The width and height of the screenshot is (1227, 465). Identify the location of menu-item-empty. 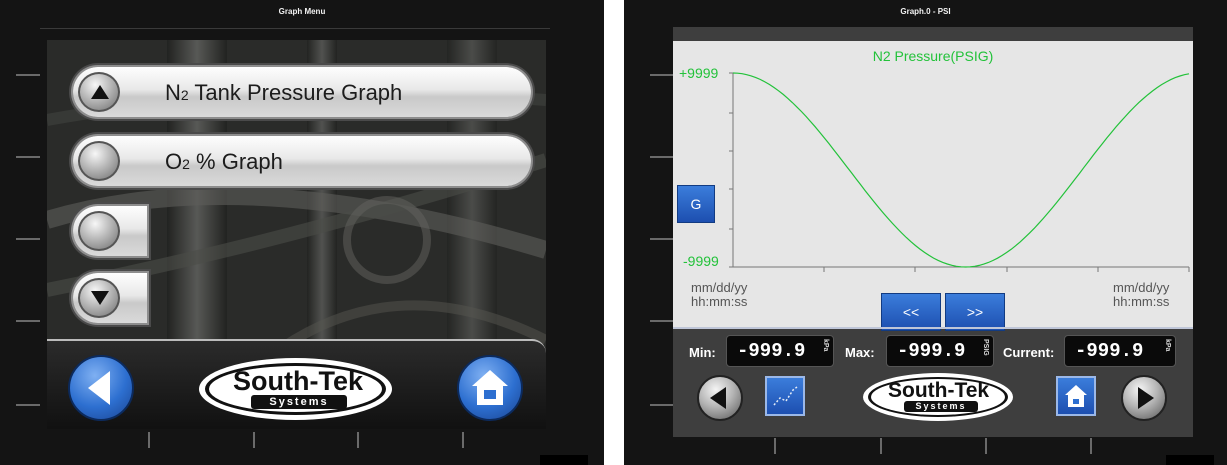
(110, 231).